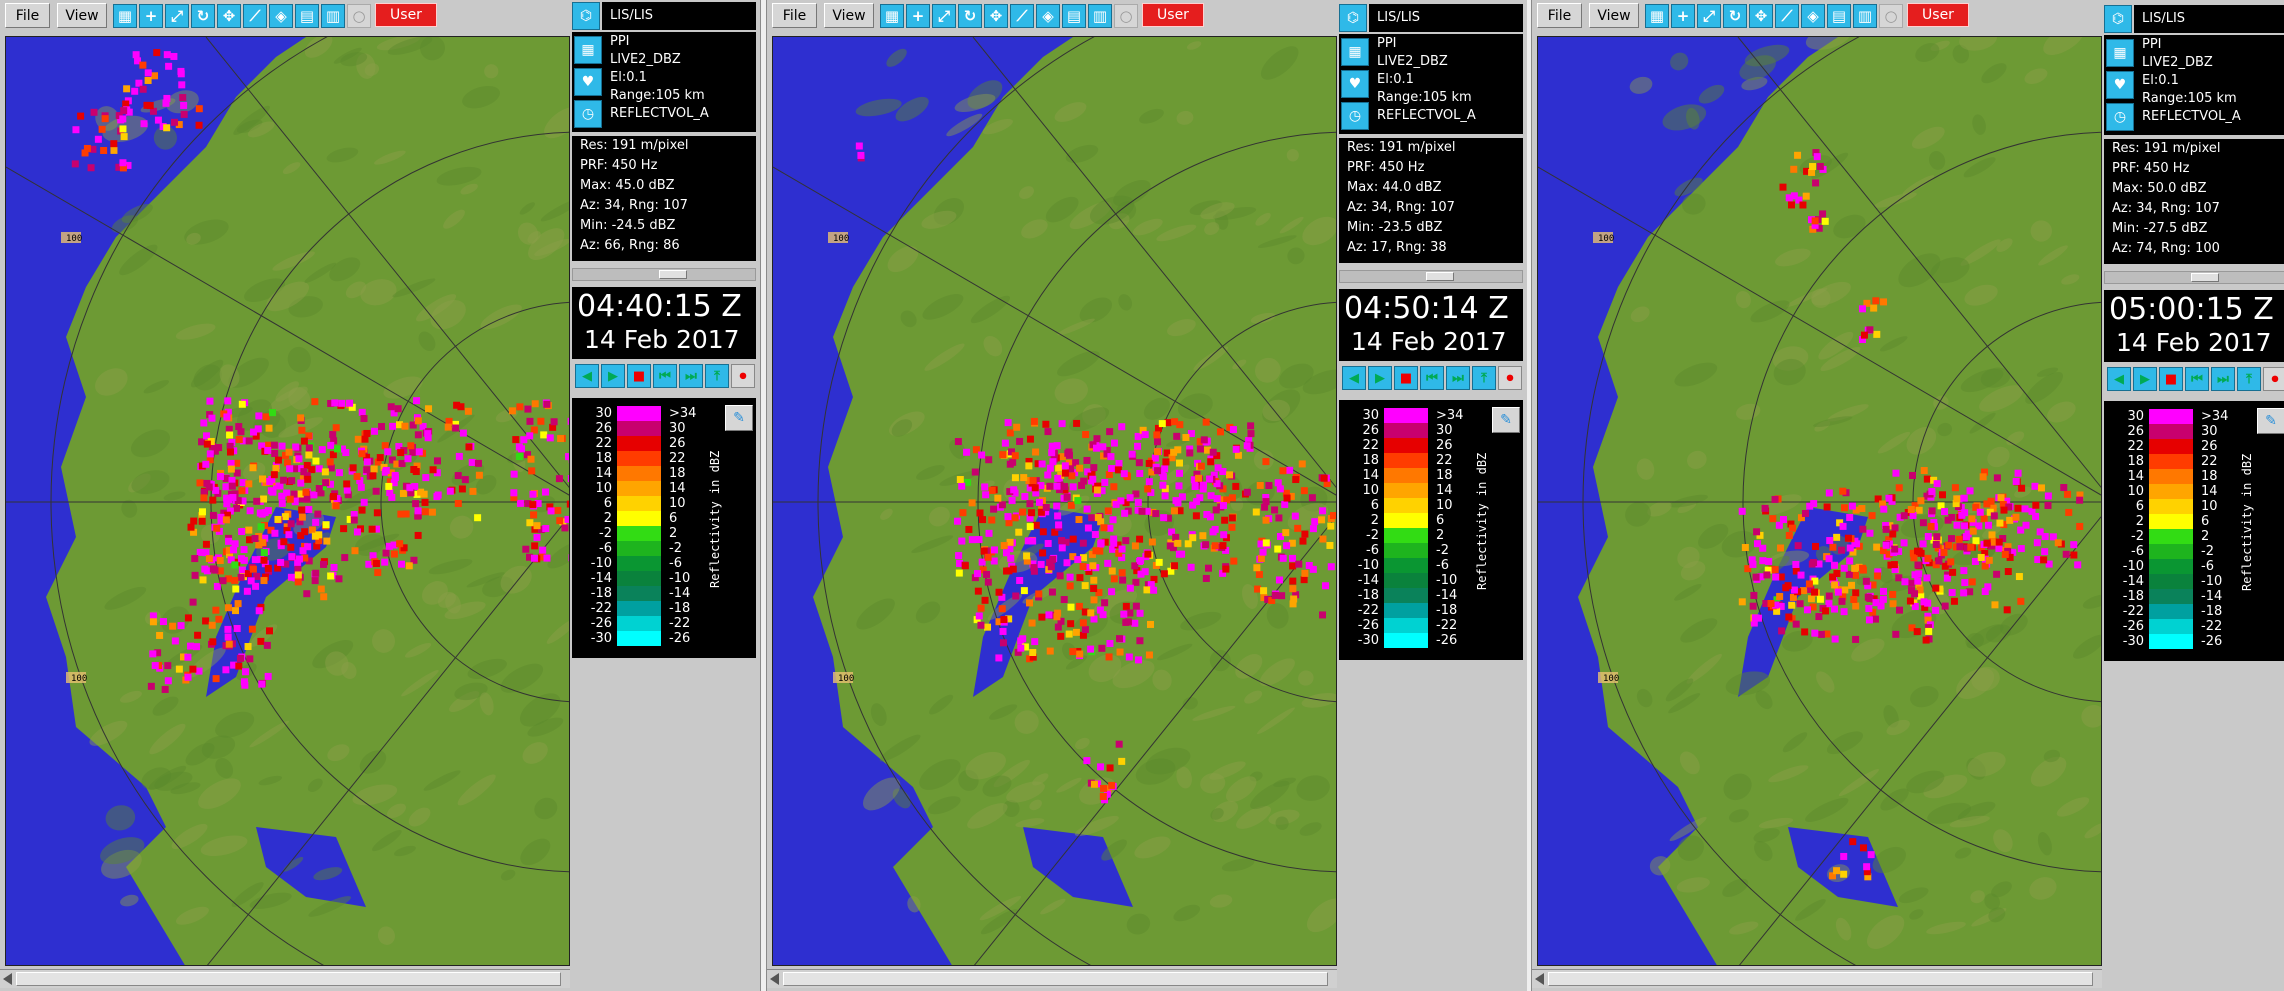 This screenshot has width=2284, height=991. I want to click on animation-controls: ◀ ▶ ■ ⏮ ⏭ ⤒ ⏺, so click(2194, 379).